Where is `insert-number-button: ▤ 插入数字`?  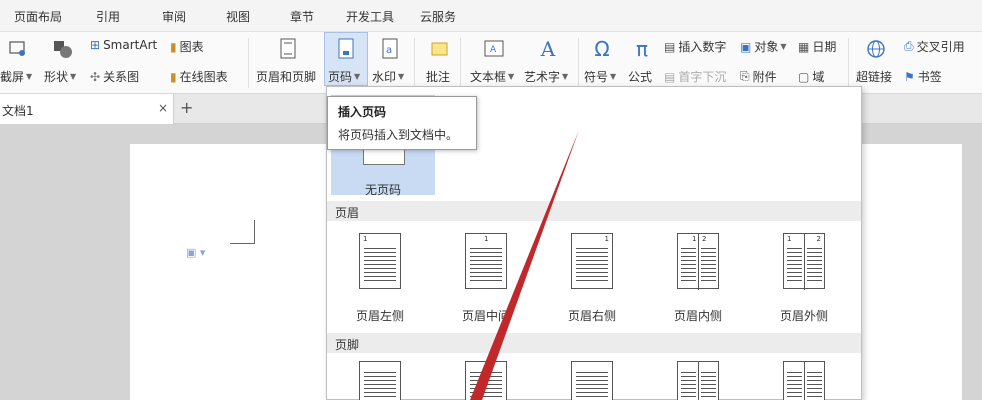 insert-number-button: ▤ 插入数字 is located at coordinates (695, 46).